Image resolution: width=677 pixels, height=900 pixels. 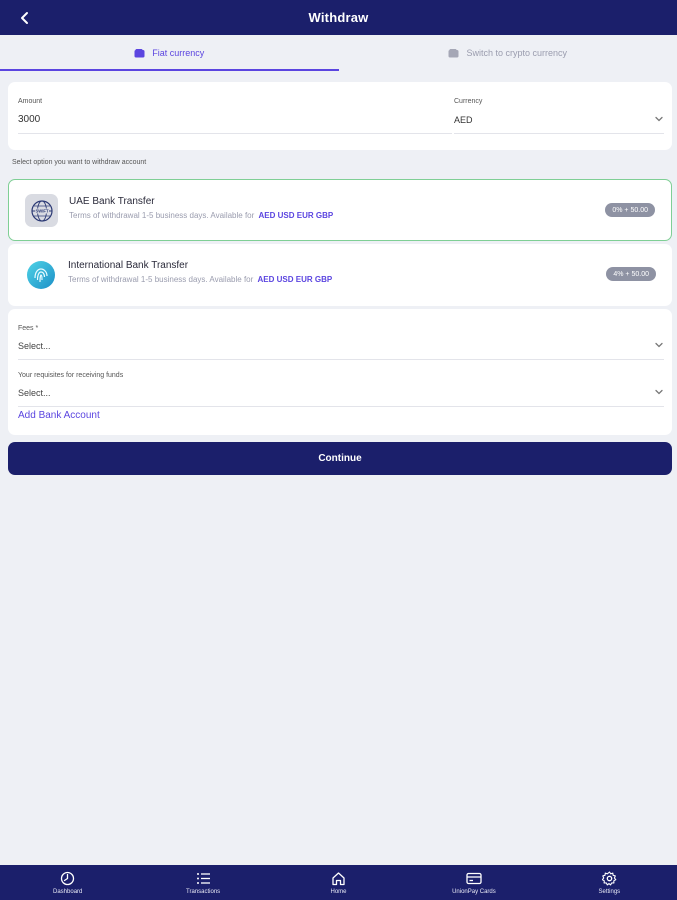 I want to click on back-button, so click(x=25, y=18).